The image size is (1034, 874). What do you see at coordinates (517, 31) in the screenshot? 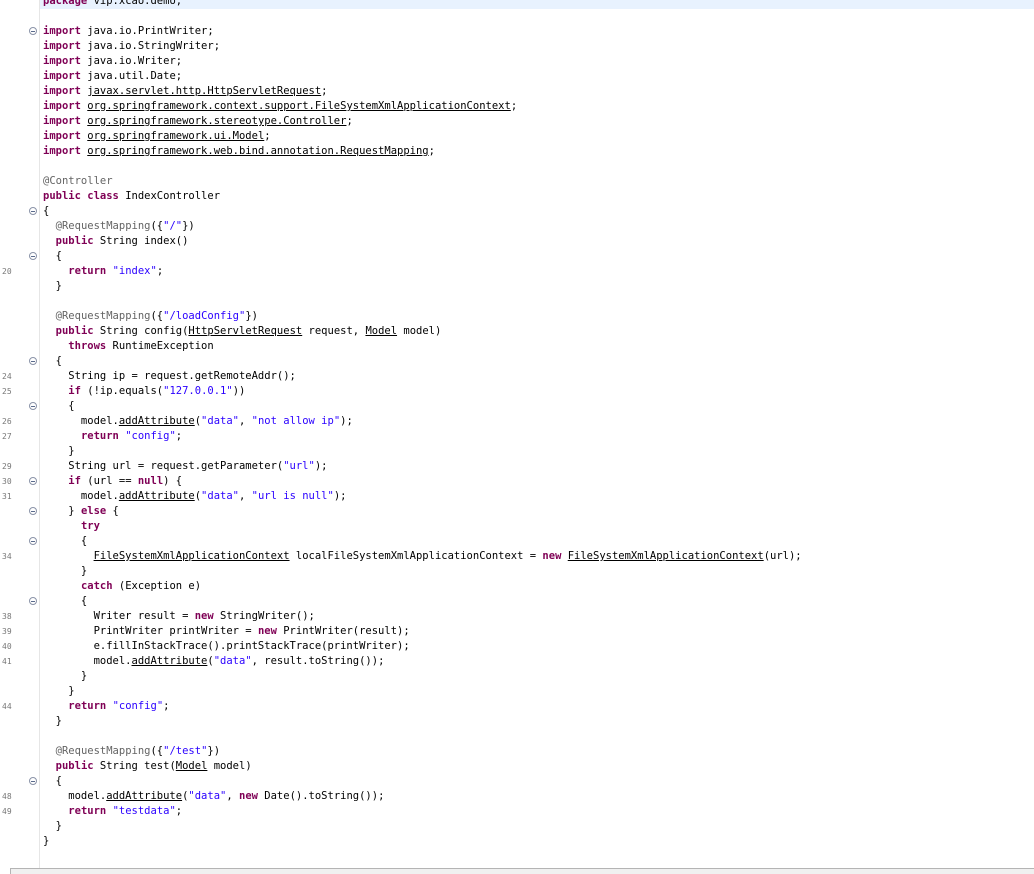
I see `code-line: import java.io.PrintWriter;` at bounding box center [517, 31].